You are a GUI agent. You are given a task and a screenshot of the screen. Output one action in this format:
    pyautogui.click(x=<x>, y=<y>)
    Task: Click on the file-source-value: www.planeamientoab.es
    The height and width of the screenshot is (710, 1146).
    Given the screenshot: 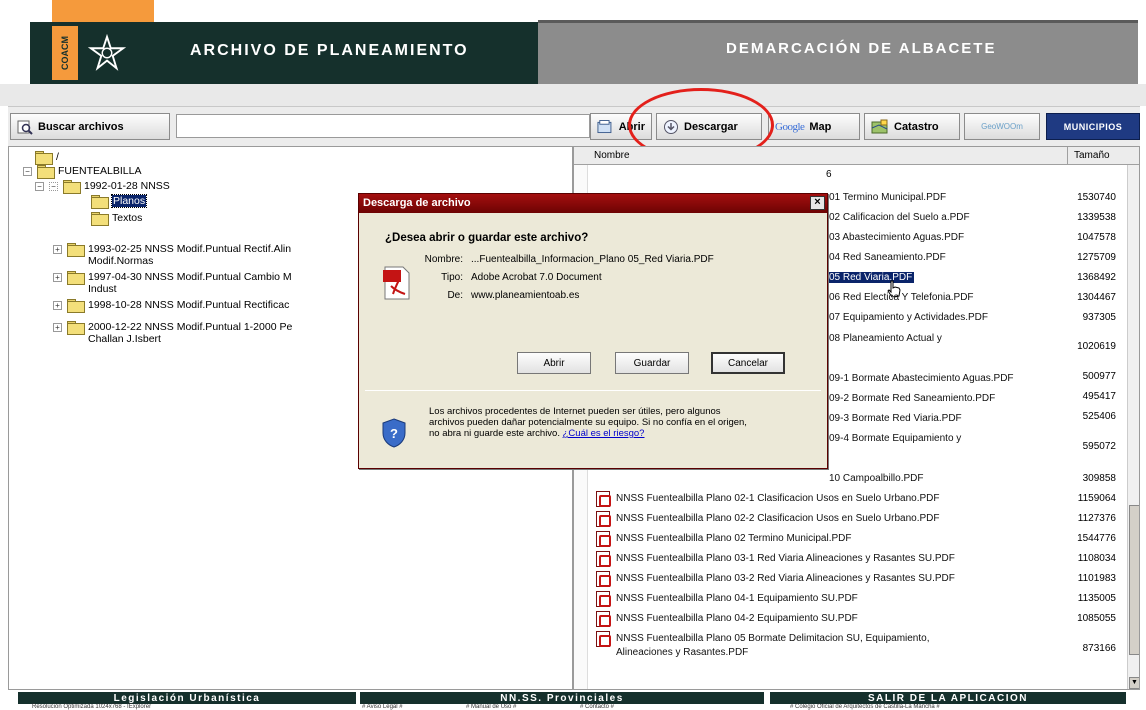 What is the action you would take?
    pyautogui.click(x=525, y=295)
    